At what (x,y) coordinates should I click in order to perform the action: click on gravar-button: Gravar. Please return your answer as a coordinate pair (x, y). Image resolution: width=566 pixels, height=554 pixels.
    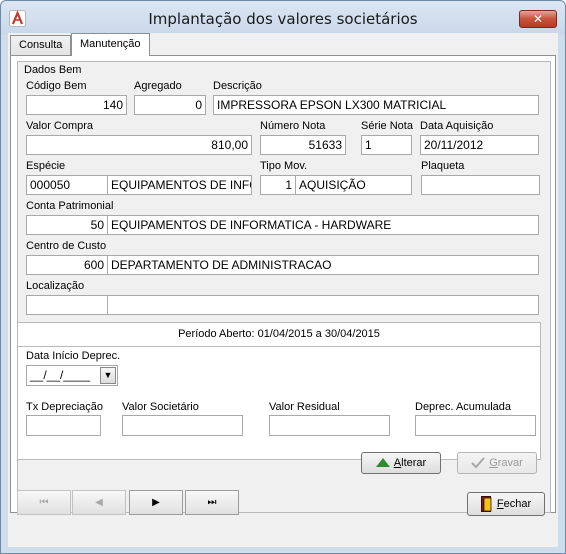
    Looking at the image, I should click on (497, 463).